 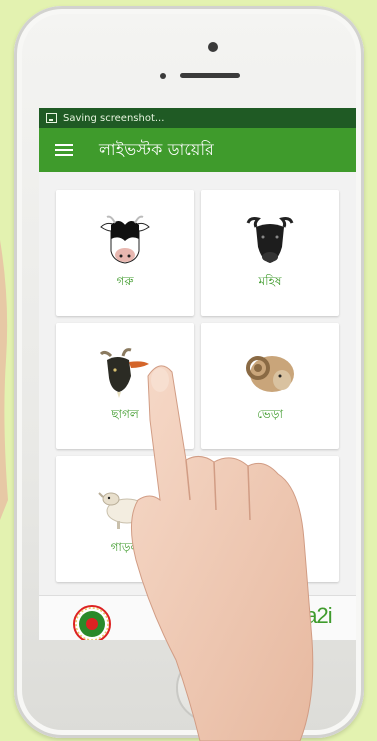 What do you see at coordinates (123, 510) in the screenshot?
I see `sheep-icon` at bounding box center [123, 510].